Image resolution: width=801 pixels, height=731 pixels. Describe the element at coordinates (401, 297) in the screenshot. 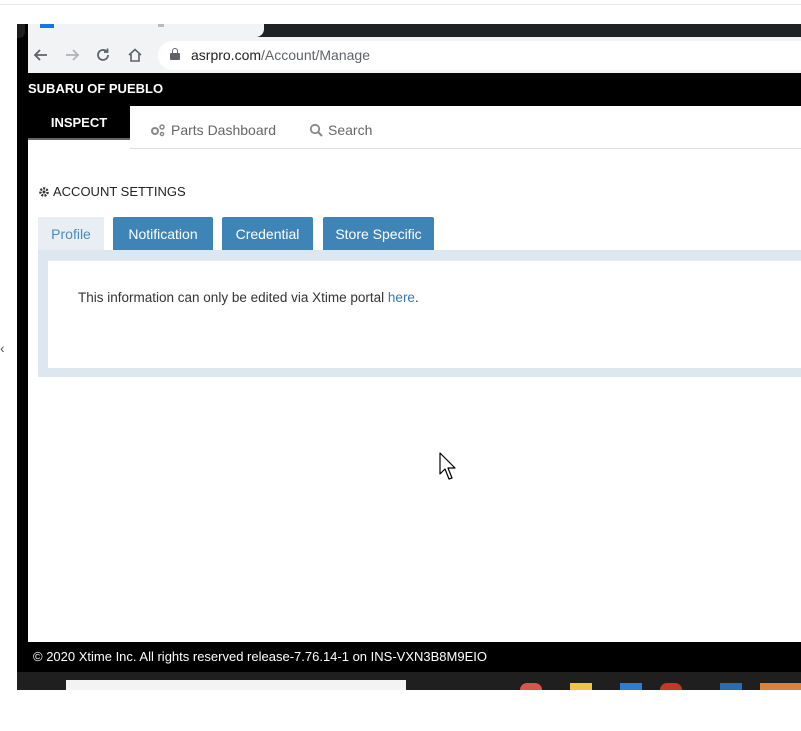

I see `xtime-portal-link: here` at that location.